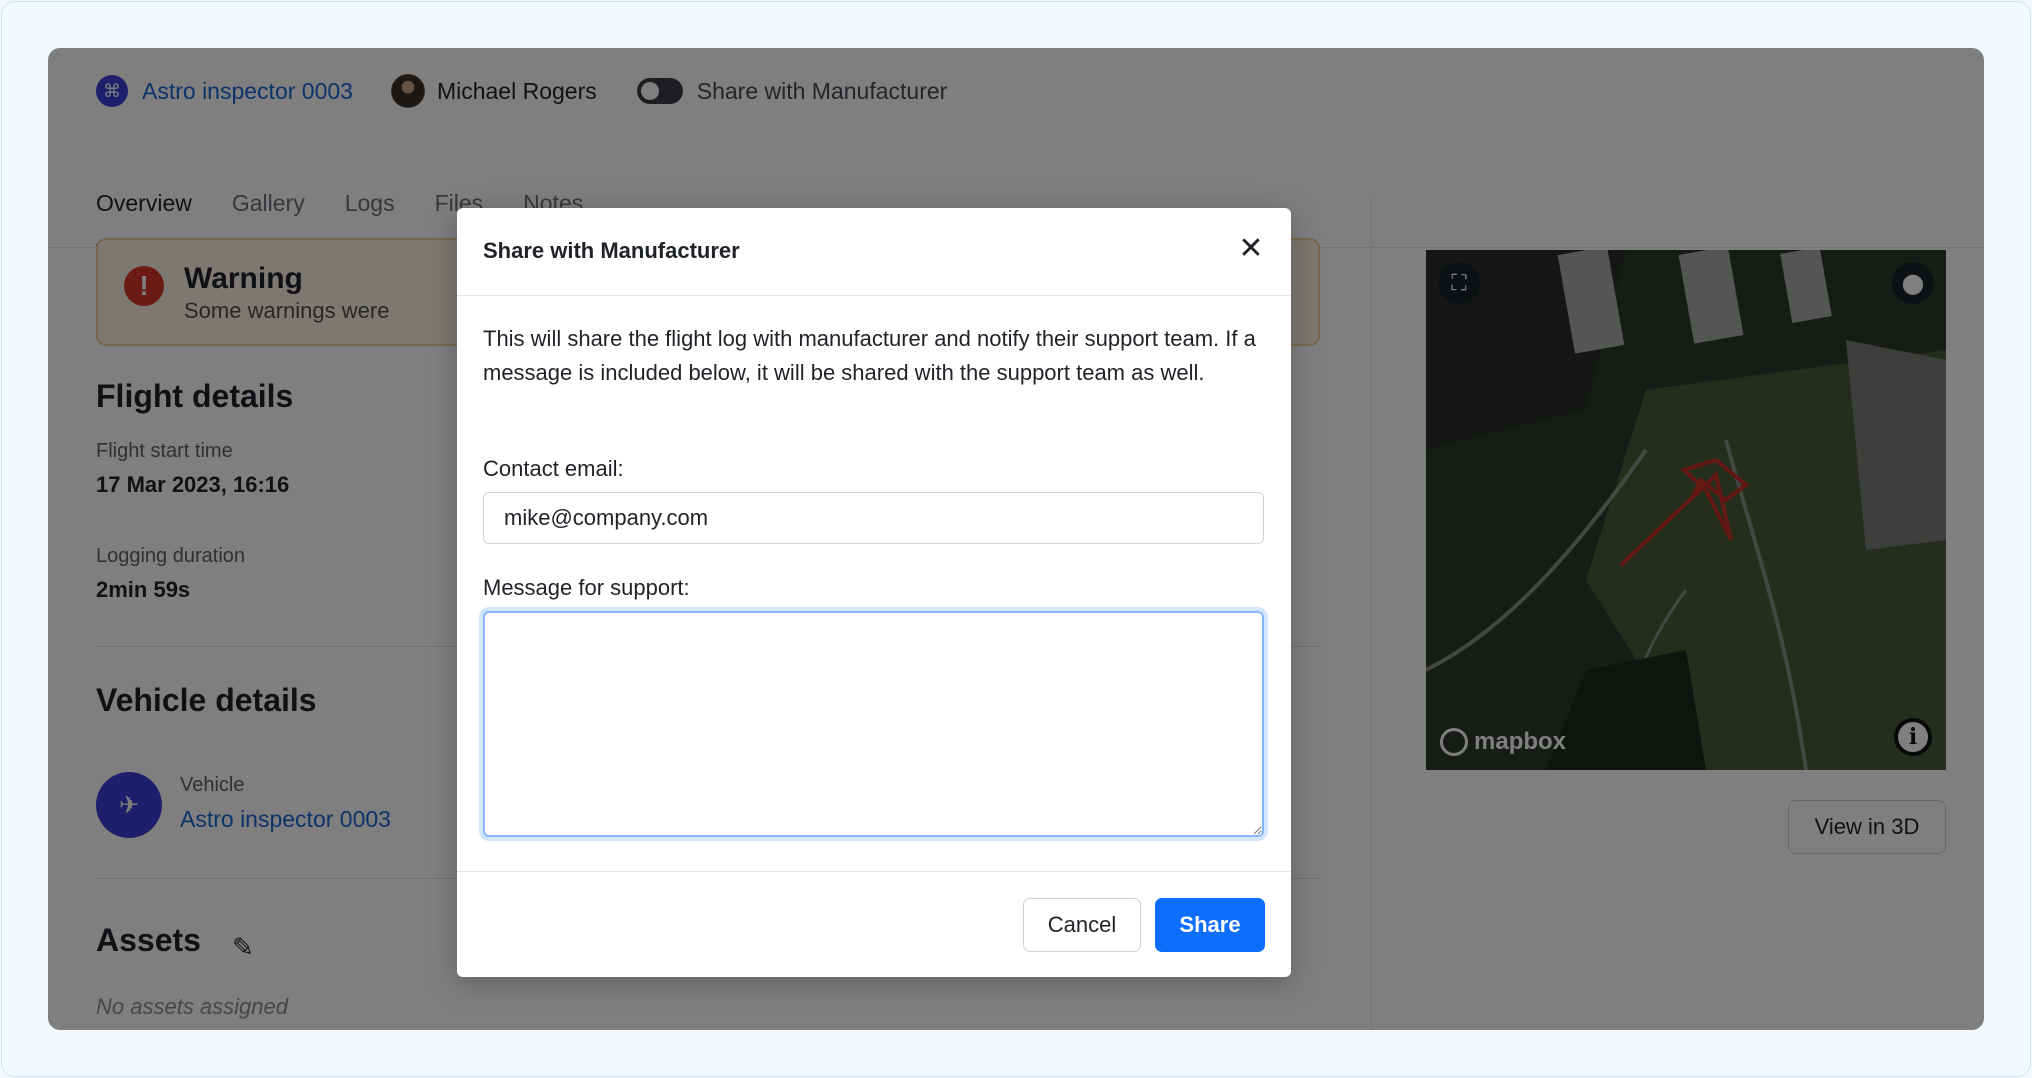 The width and height of the screenshot is (2032, 1078). I want to click on email-field, so click(873, 518).